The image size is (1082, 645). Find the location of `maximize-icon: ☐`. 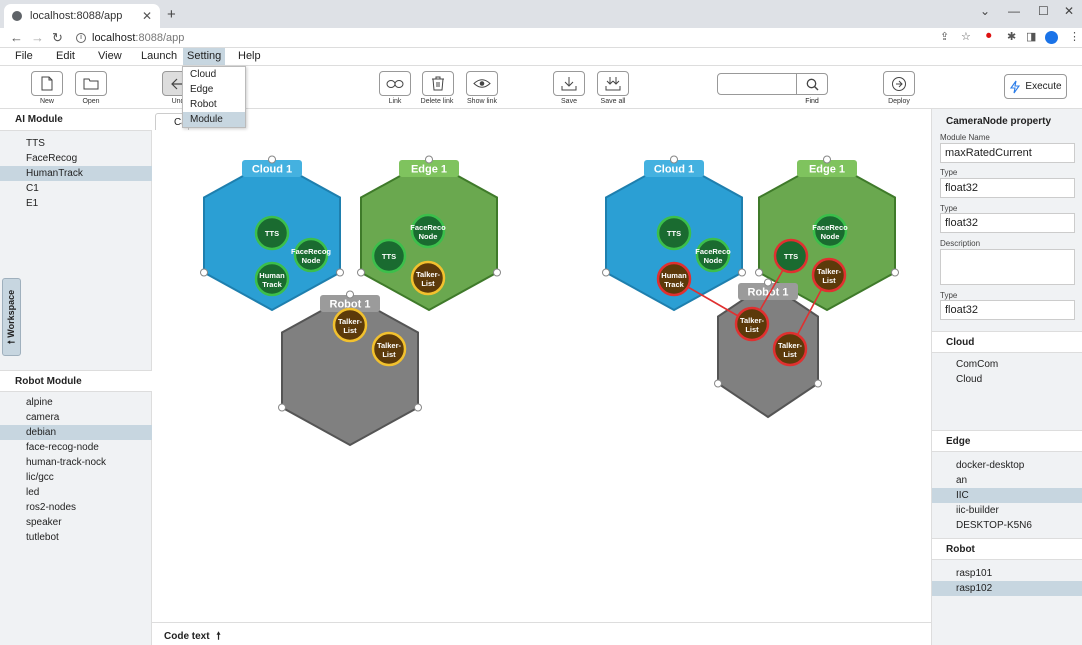

maximize-icon: ☐ is located at coordinates (1043, 11).